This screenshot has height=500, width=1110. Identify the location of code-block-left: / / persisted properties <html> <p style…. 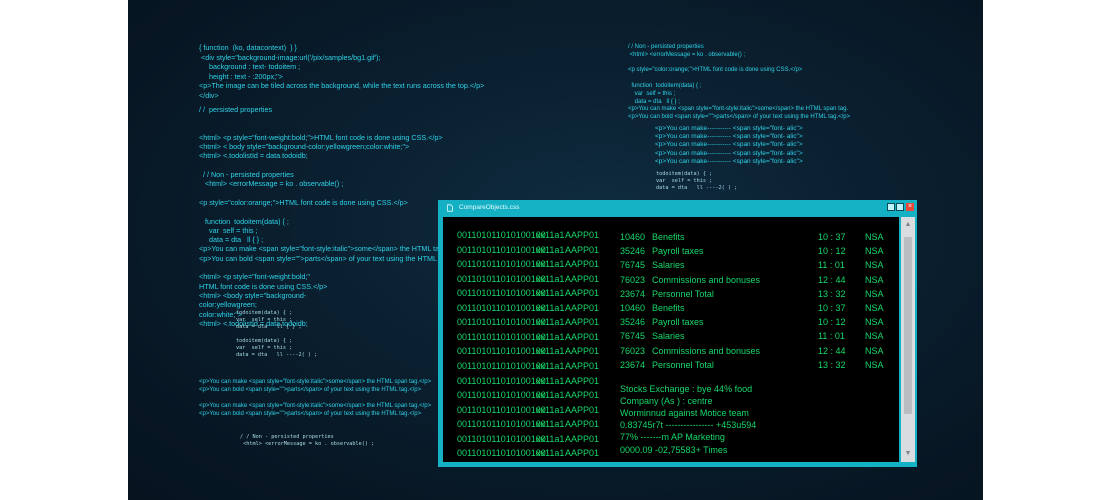
(332, 216).